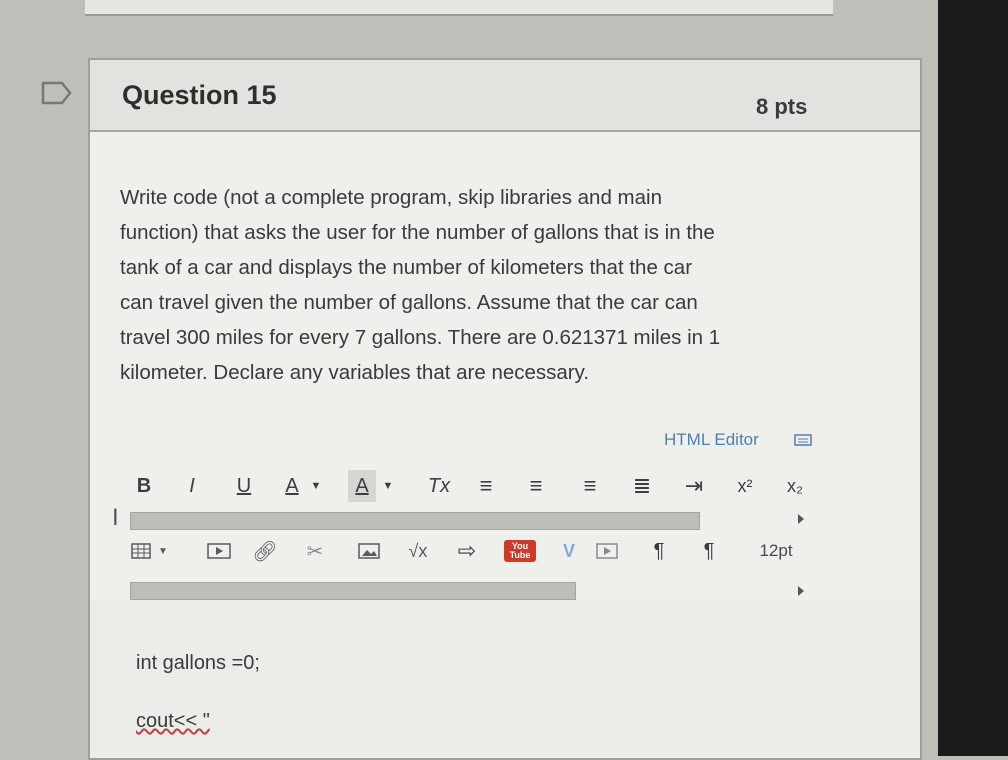 The height and width of the screenshot is (760, 1008). I want to click on image-icon, so click(369, 551).